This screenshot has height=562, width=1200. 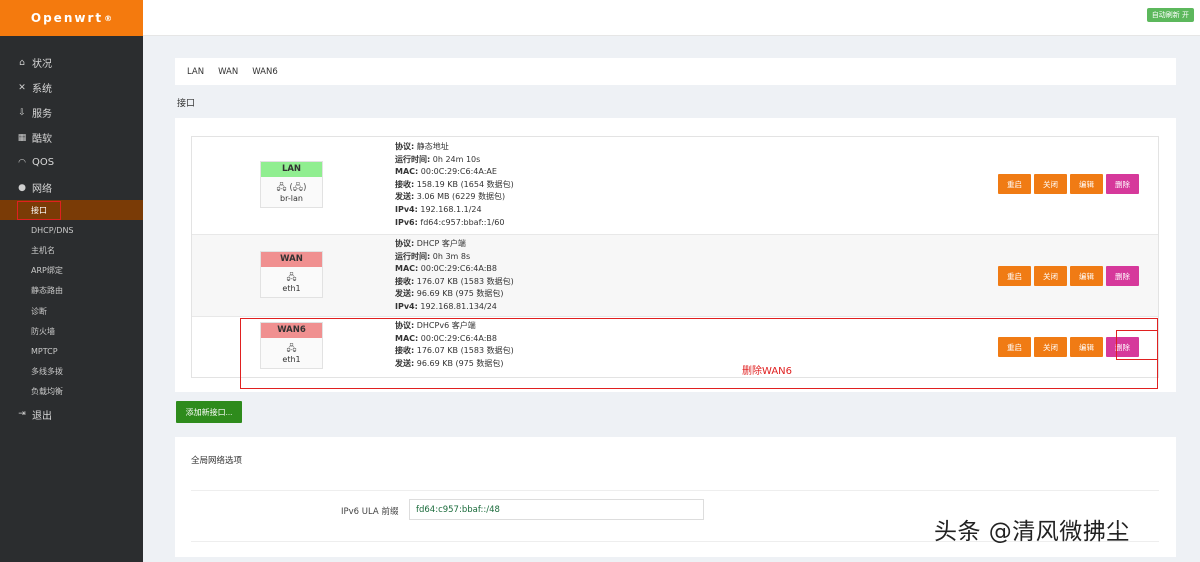 What do you see at coordinates (291, 274) in the screenshot?
I see `interface-badge: WAN 🖧 eth1` at bounding box center [291, 274].